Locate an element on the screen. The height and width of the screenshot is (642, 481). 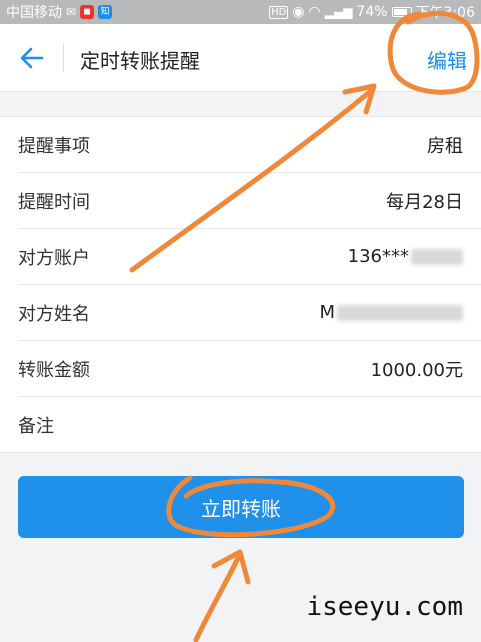
watermark: iseeyu.com is located at coordinates (384, 607).